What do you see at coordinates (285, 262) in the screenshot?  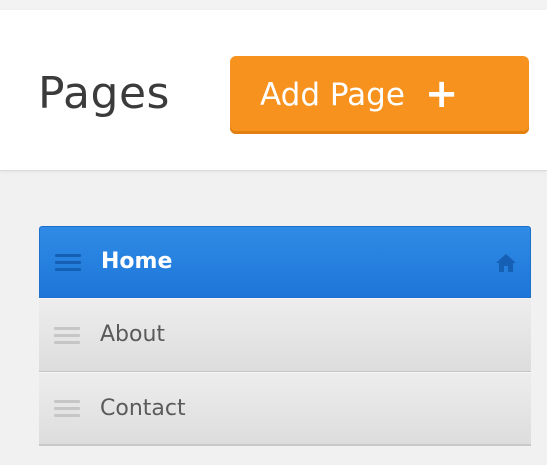 I see `page-item-home: Home` at bounding box center [285, 262].